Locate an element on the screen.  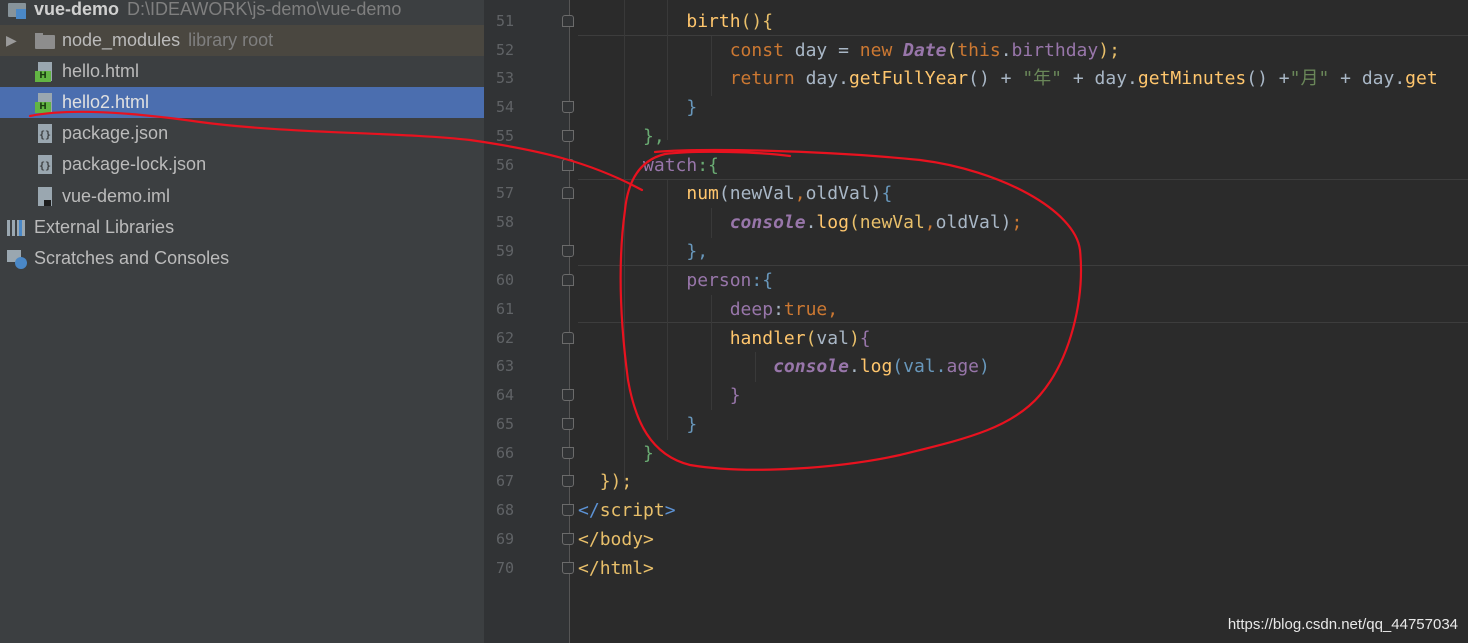
token: ( is located at coordinates (811, 338).